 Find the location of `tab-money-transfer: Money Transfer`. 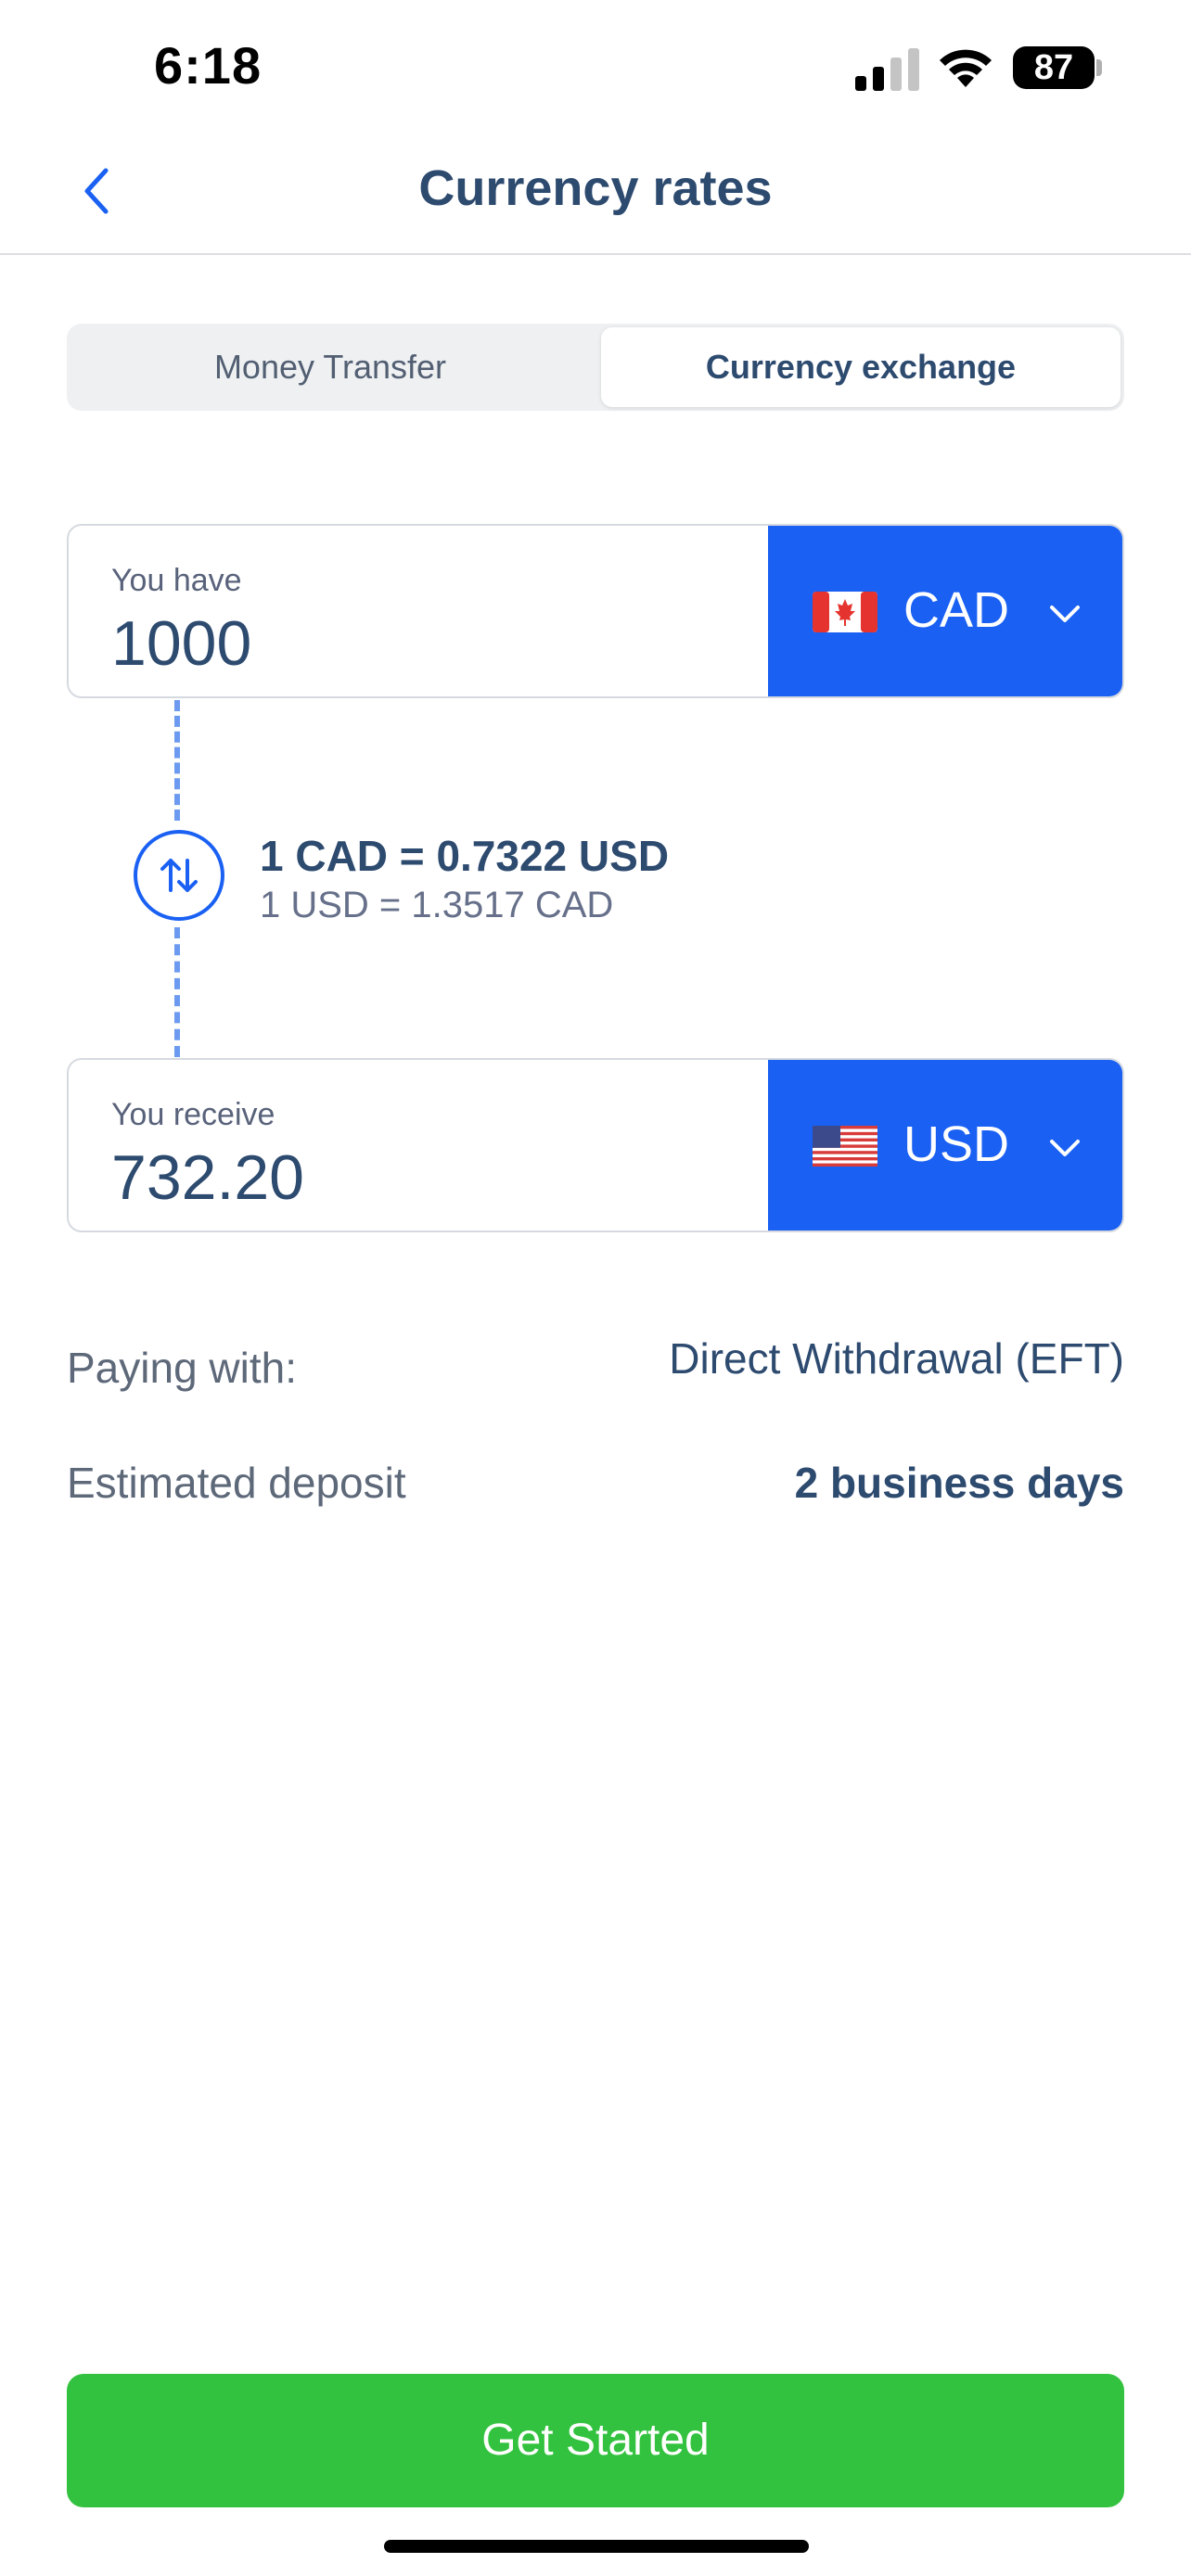

tab-money-transfer: Money Transfer is located at coordinates (330, 367).